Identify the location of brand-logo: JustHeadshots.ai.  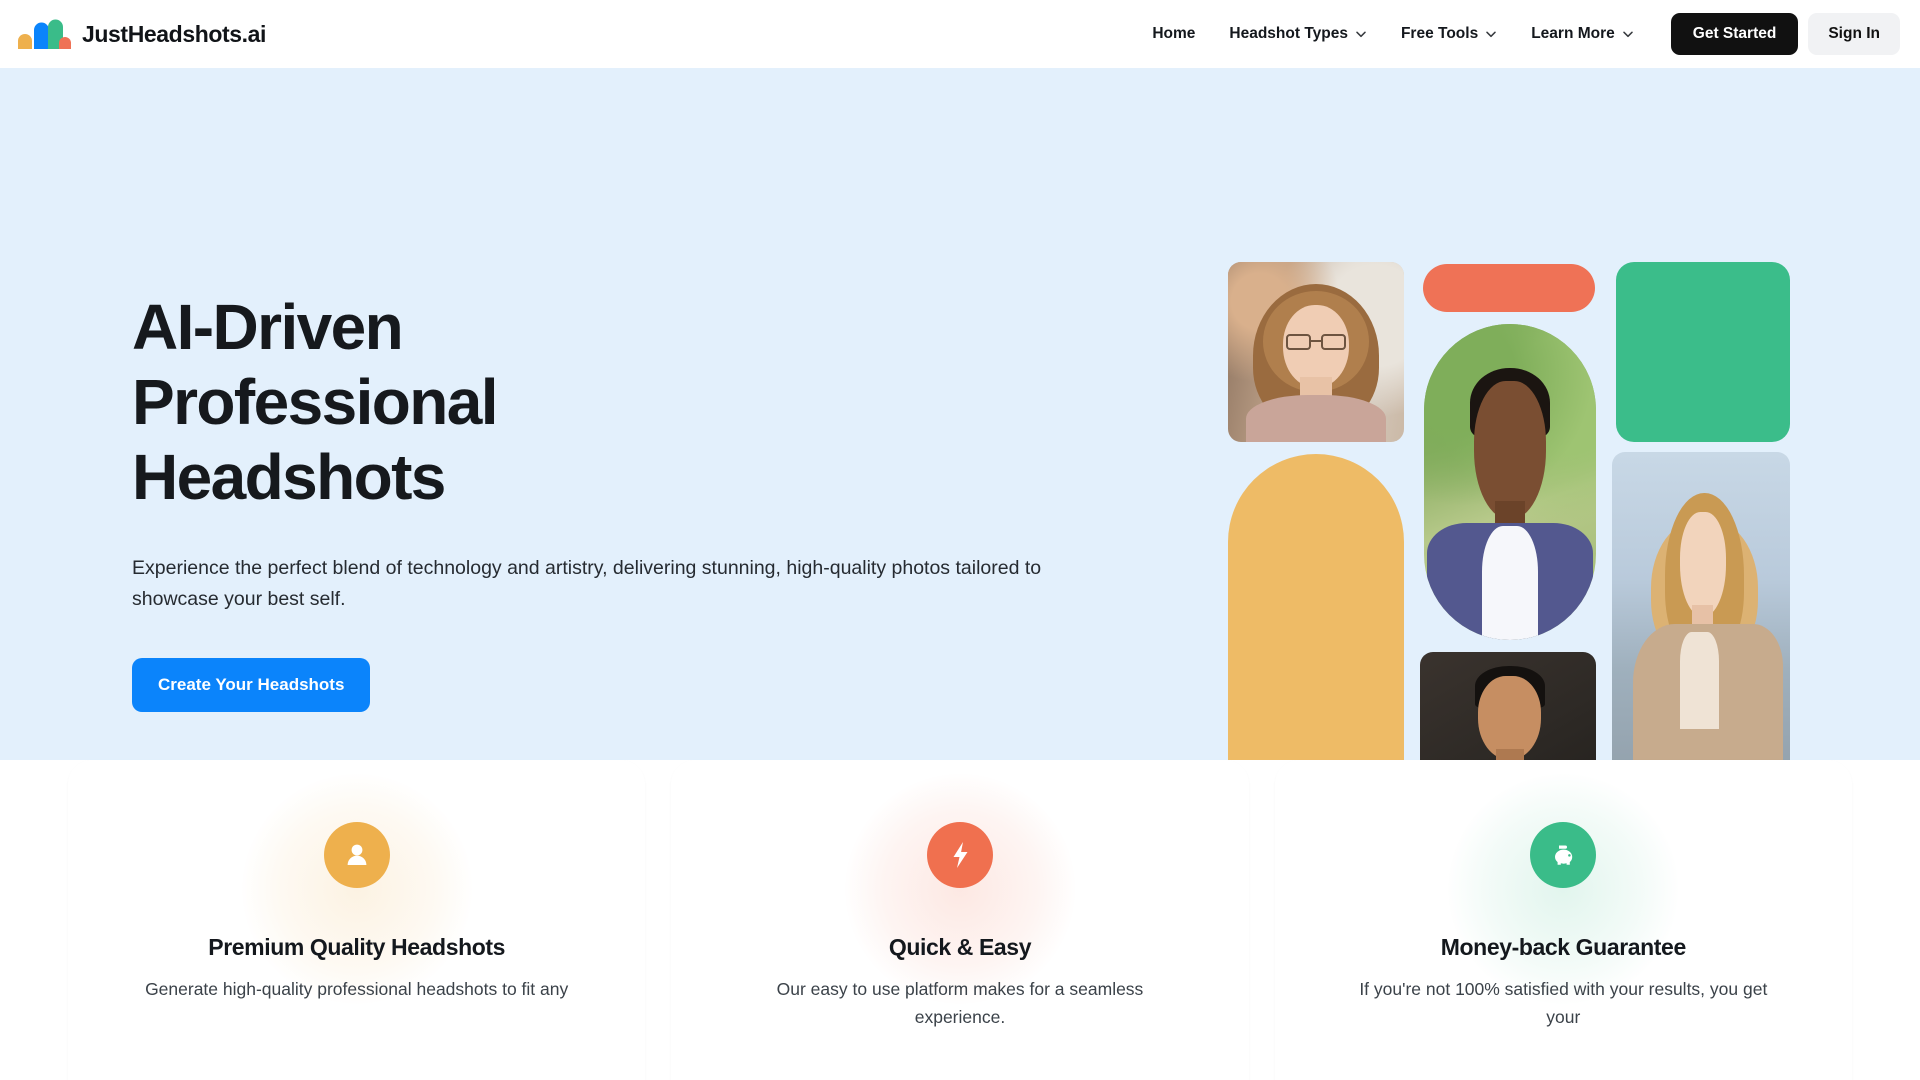
(142, 34).